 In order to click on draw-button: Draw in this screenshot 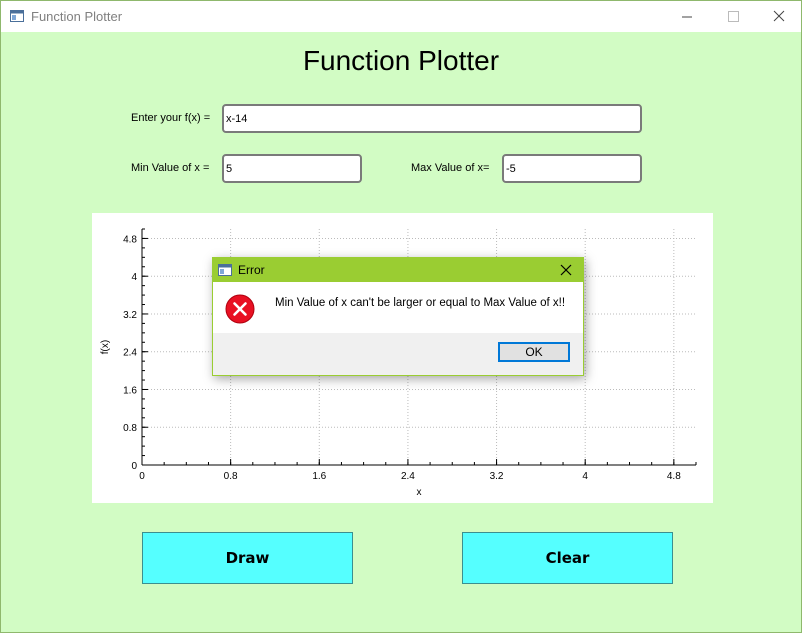, I will do `click(247, 558)`.